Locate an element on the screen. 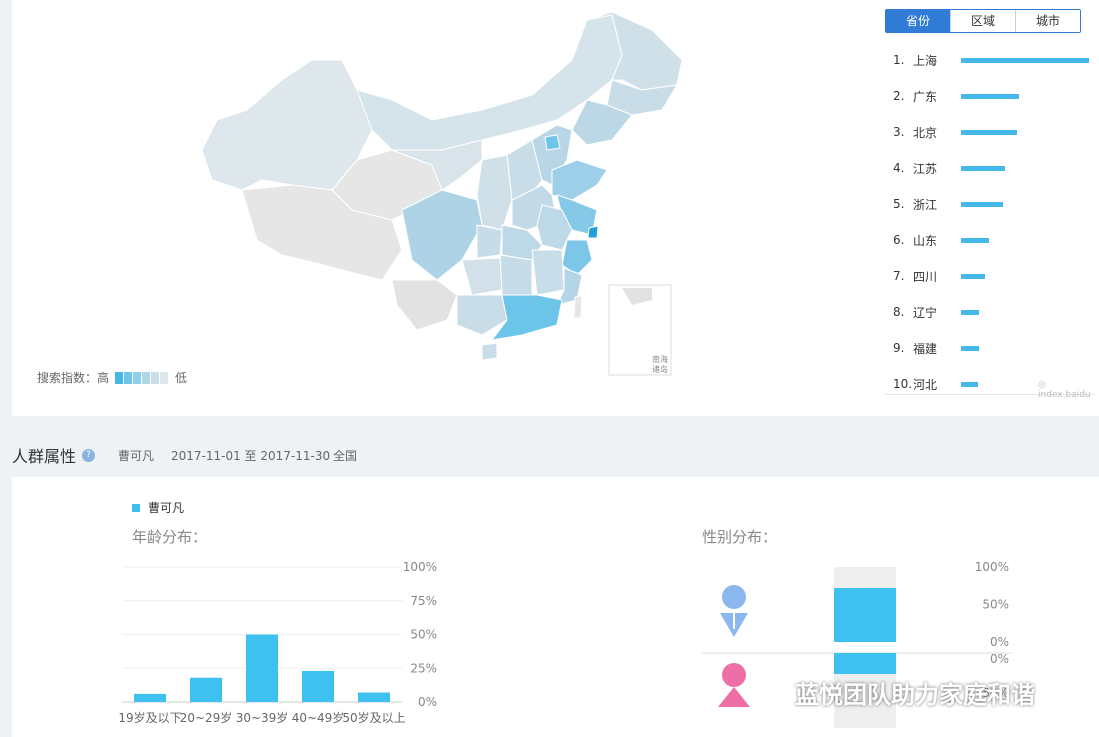 This screenshot has height=737, width=1099. section-title: 人群属性 ? is located at coordinates (54, 455).